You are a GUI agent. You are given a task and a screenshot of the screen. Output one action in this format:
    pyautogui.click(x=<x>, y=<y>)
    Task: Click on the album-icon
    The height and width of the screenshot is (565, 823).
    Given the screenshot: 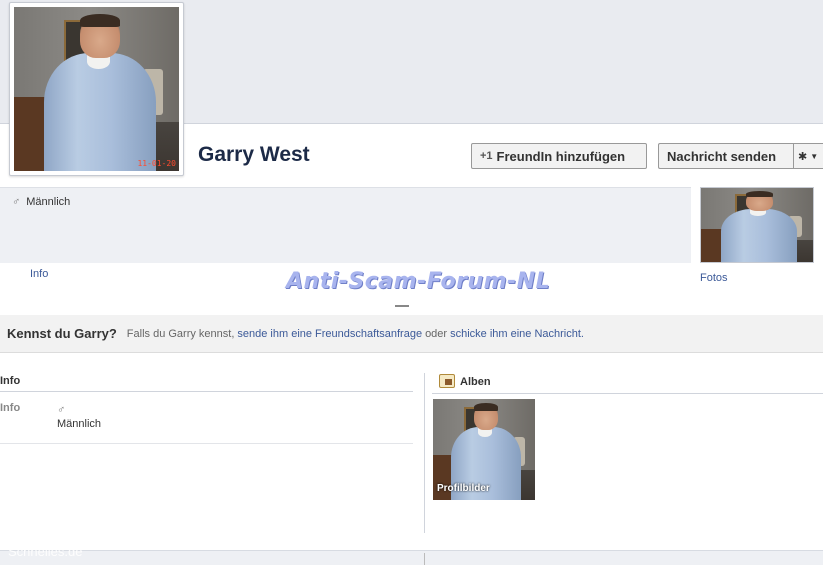 What is the action you would take?
    pyautogui.click(x=447, y=381)
    